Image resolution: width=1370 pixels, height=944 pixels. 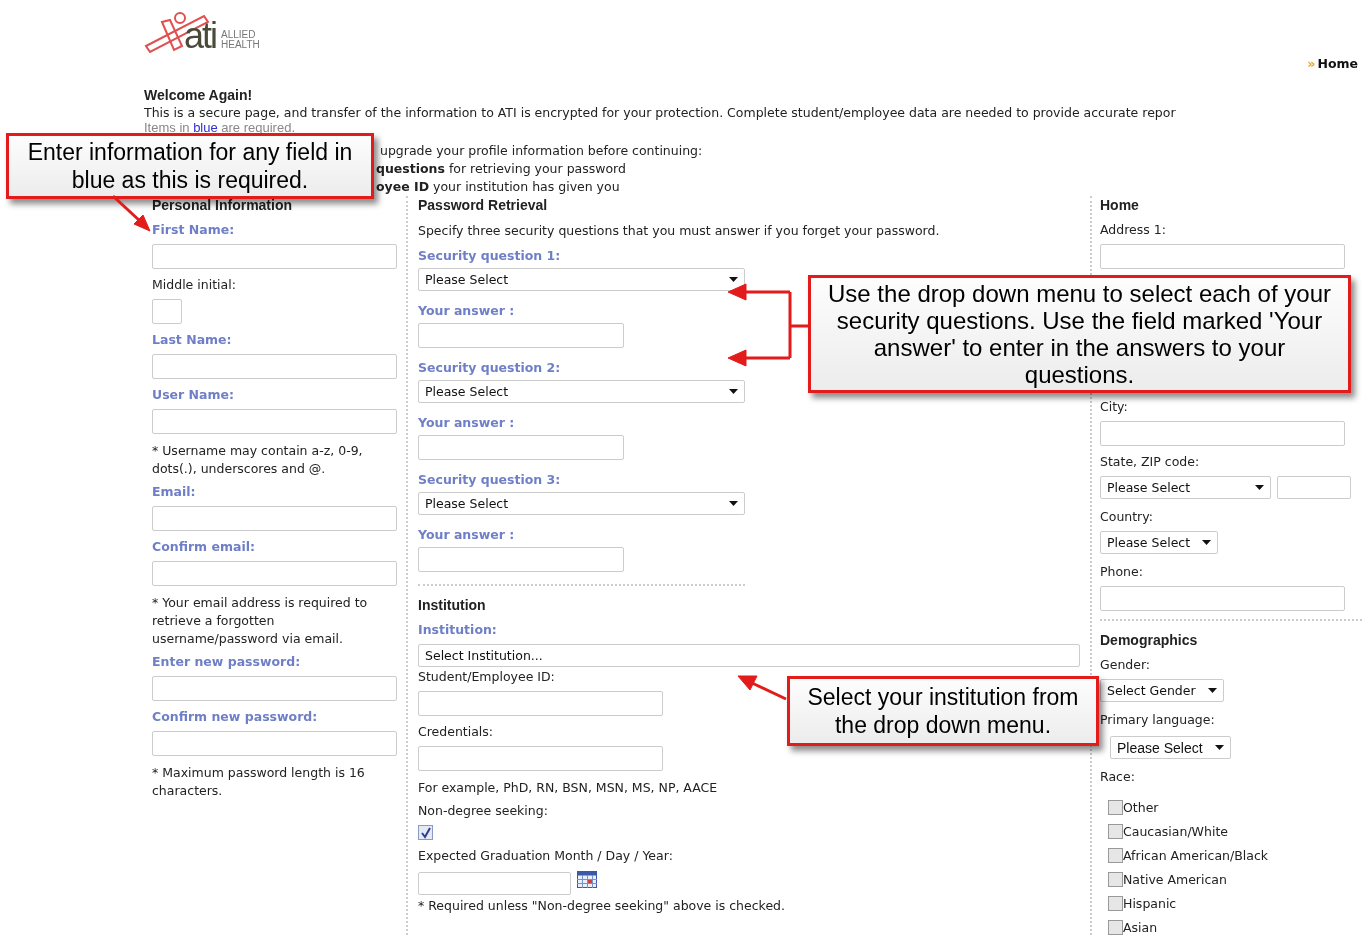 What do you see at coordinates (1141, 807) in the screenshot?
I see `checkbox-label: Other` at bounding box center [1141, 807].